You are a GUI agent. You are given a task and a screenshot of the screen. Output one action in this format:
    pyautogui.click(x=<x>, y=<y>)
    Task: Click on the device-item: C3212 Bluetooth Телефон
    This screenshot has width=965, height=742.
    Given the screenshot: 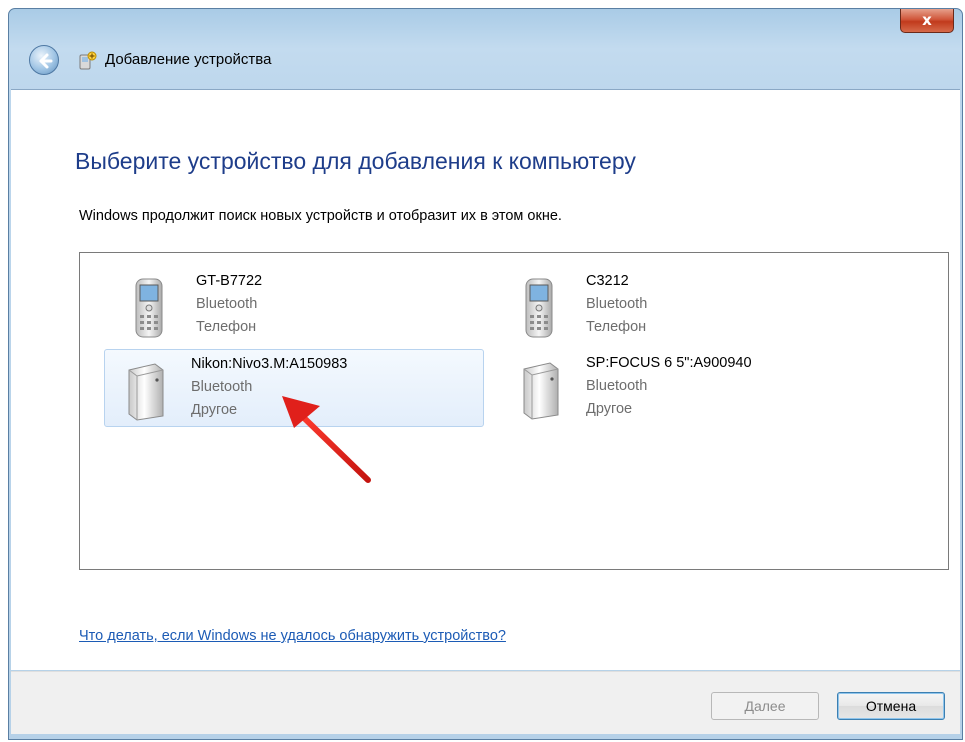 What is the action you would take?
    pyautogui.click(x=690, y=306)
    